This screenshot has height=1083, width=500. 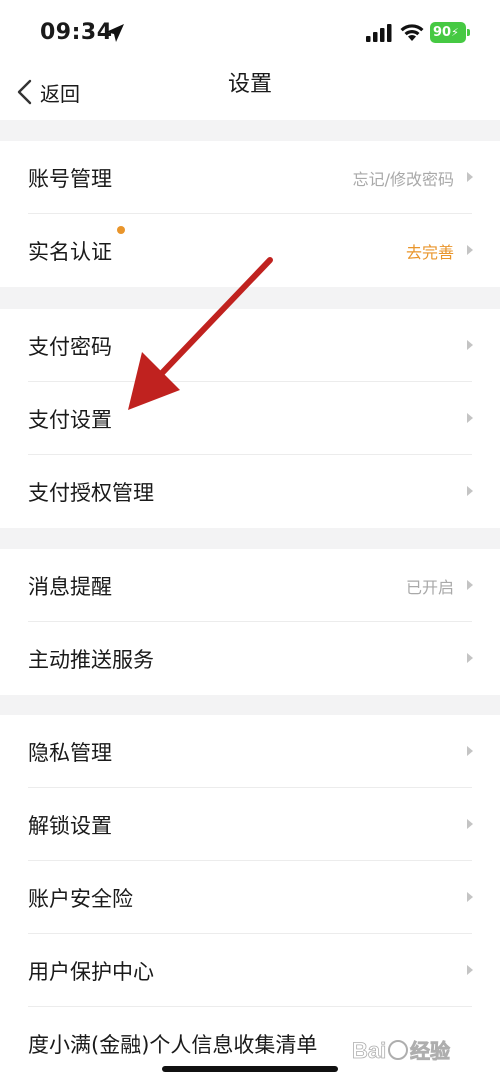 I want to click on row-label: 支付设置, so click(x=70, y=419).